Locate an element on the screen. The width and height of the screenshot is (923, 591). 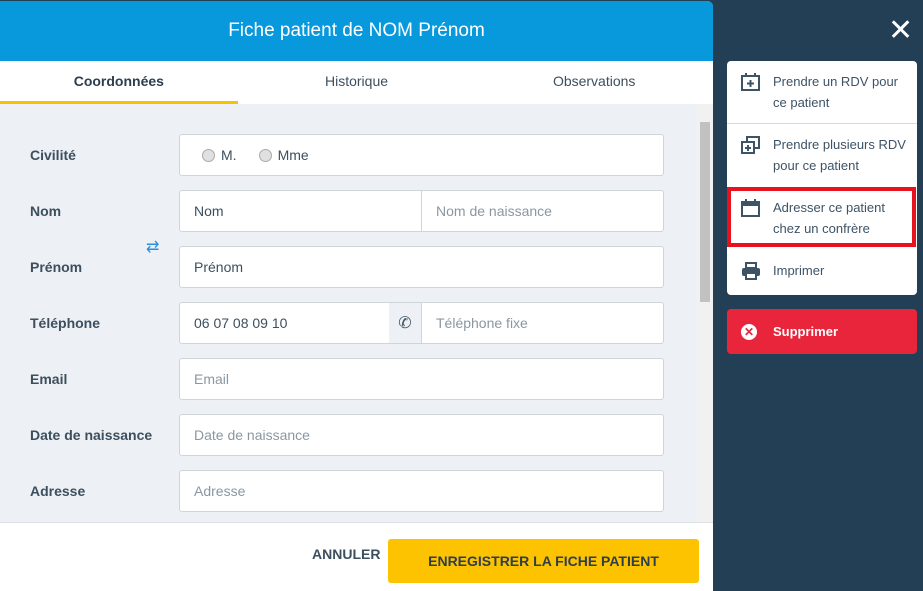
email-label: Email is located at coordinates (49, 379).